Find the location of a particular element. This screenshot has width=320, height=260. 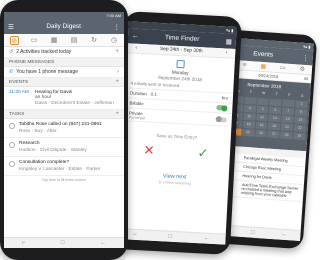

prev-week-chevron-icon: ‹ is located at coordinates (136, 48).